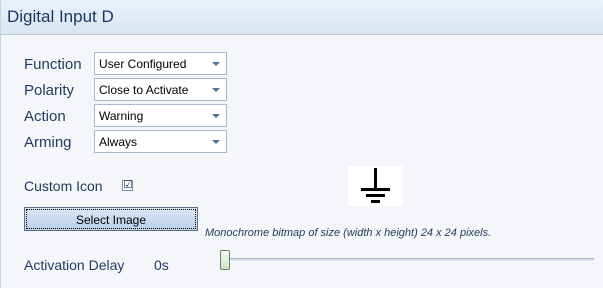  Describe the element at coordinates (49, 90) in the screenshot. I see `polarity-label: Polarity` at that location.